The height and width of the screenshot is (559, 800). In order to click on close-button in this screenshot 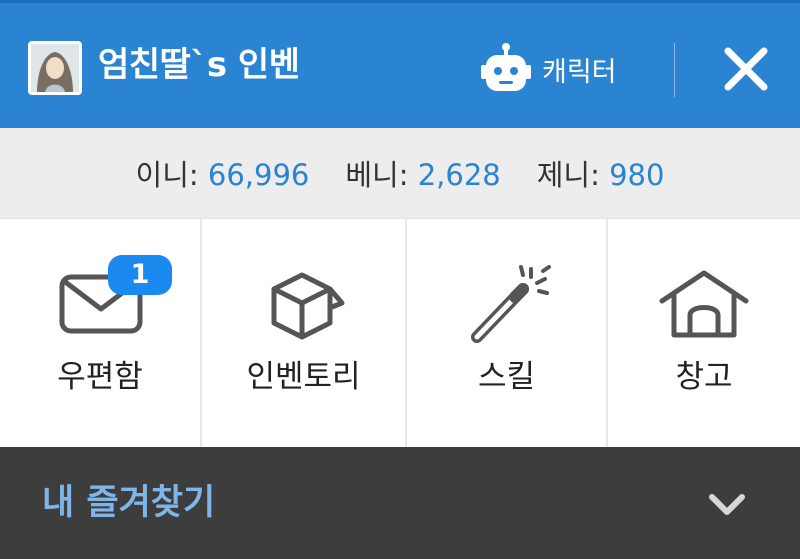, I will do `click(746, 69)`.